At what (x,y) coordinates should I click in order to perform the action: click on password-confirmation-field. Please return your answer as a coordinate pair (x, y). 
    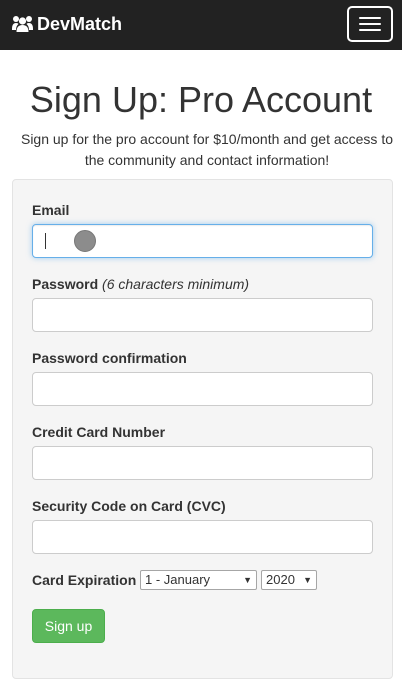
    Looking at the image, I should click on (202, 389).